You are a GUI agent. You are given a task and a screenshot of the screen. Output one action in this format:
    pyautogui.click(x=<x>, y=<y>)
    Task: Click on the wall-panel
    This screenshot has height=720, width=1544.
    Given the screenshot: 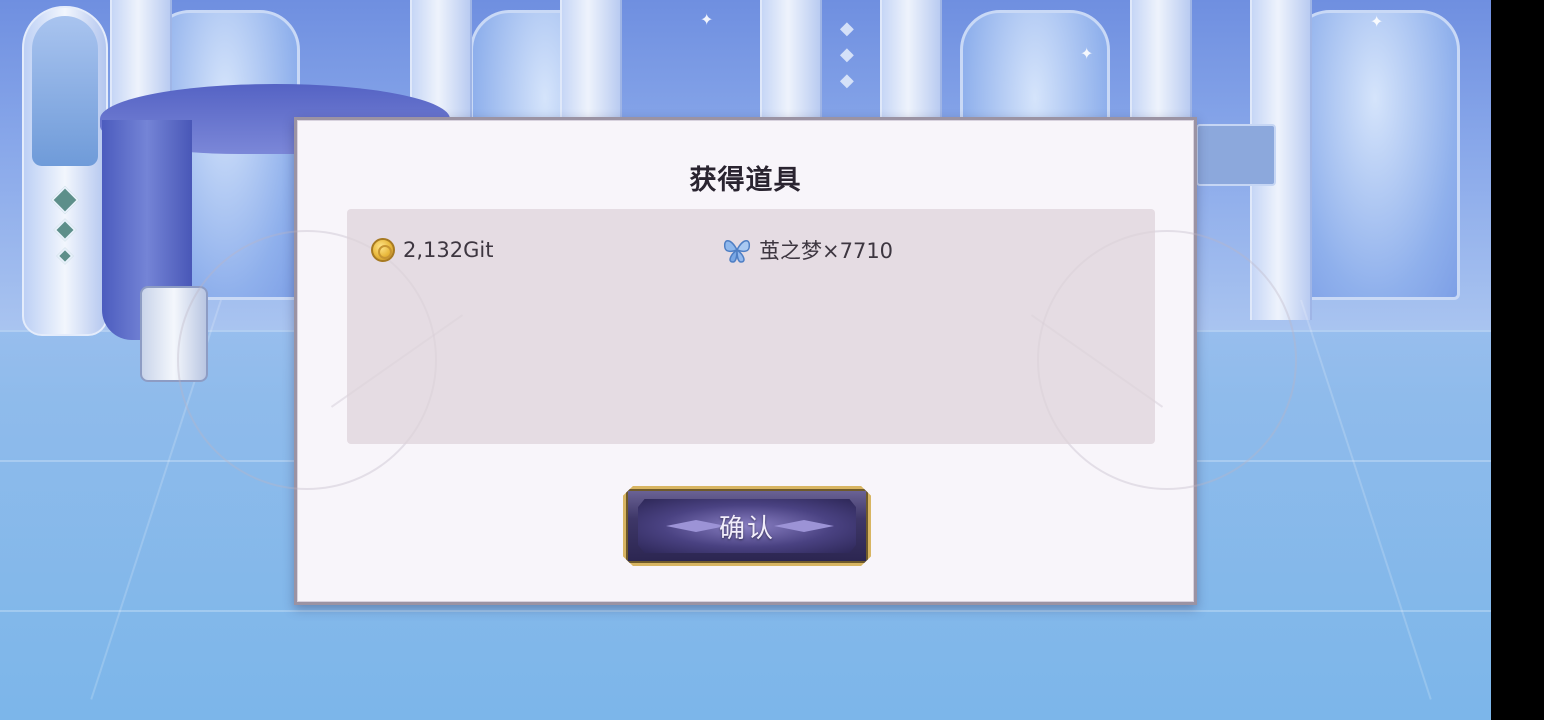 What is the action you would take?
    pyautogui.click(x=1236, y=155)
    